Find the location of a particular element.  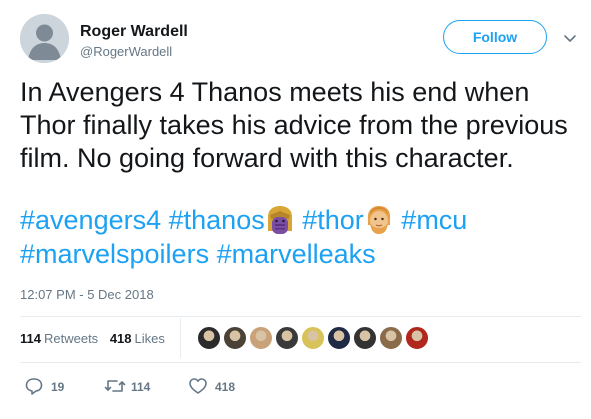

display-name: Roger Wardell is located at coordinates (134, 32).